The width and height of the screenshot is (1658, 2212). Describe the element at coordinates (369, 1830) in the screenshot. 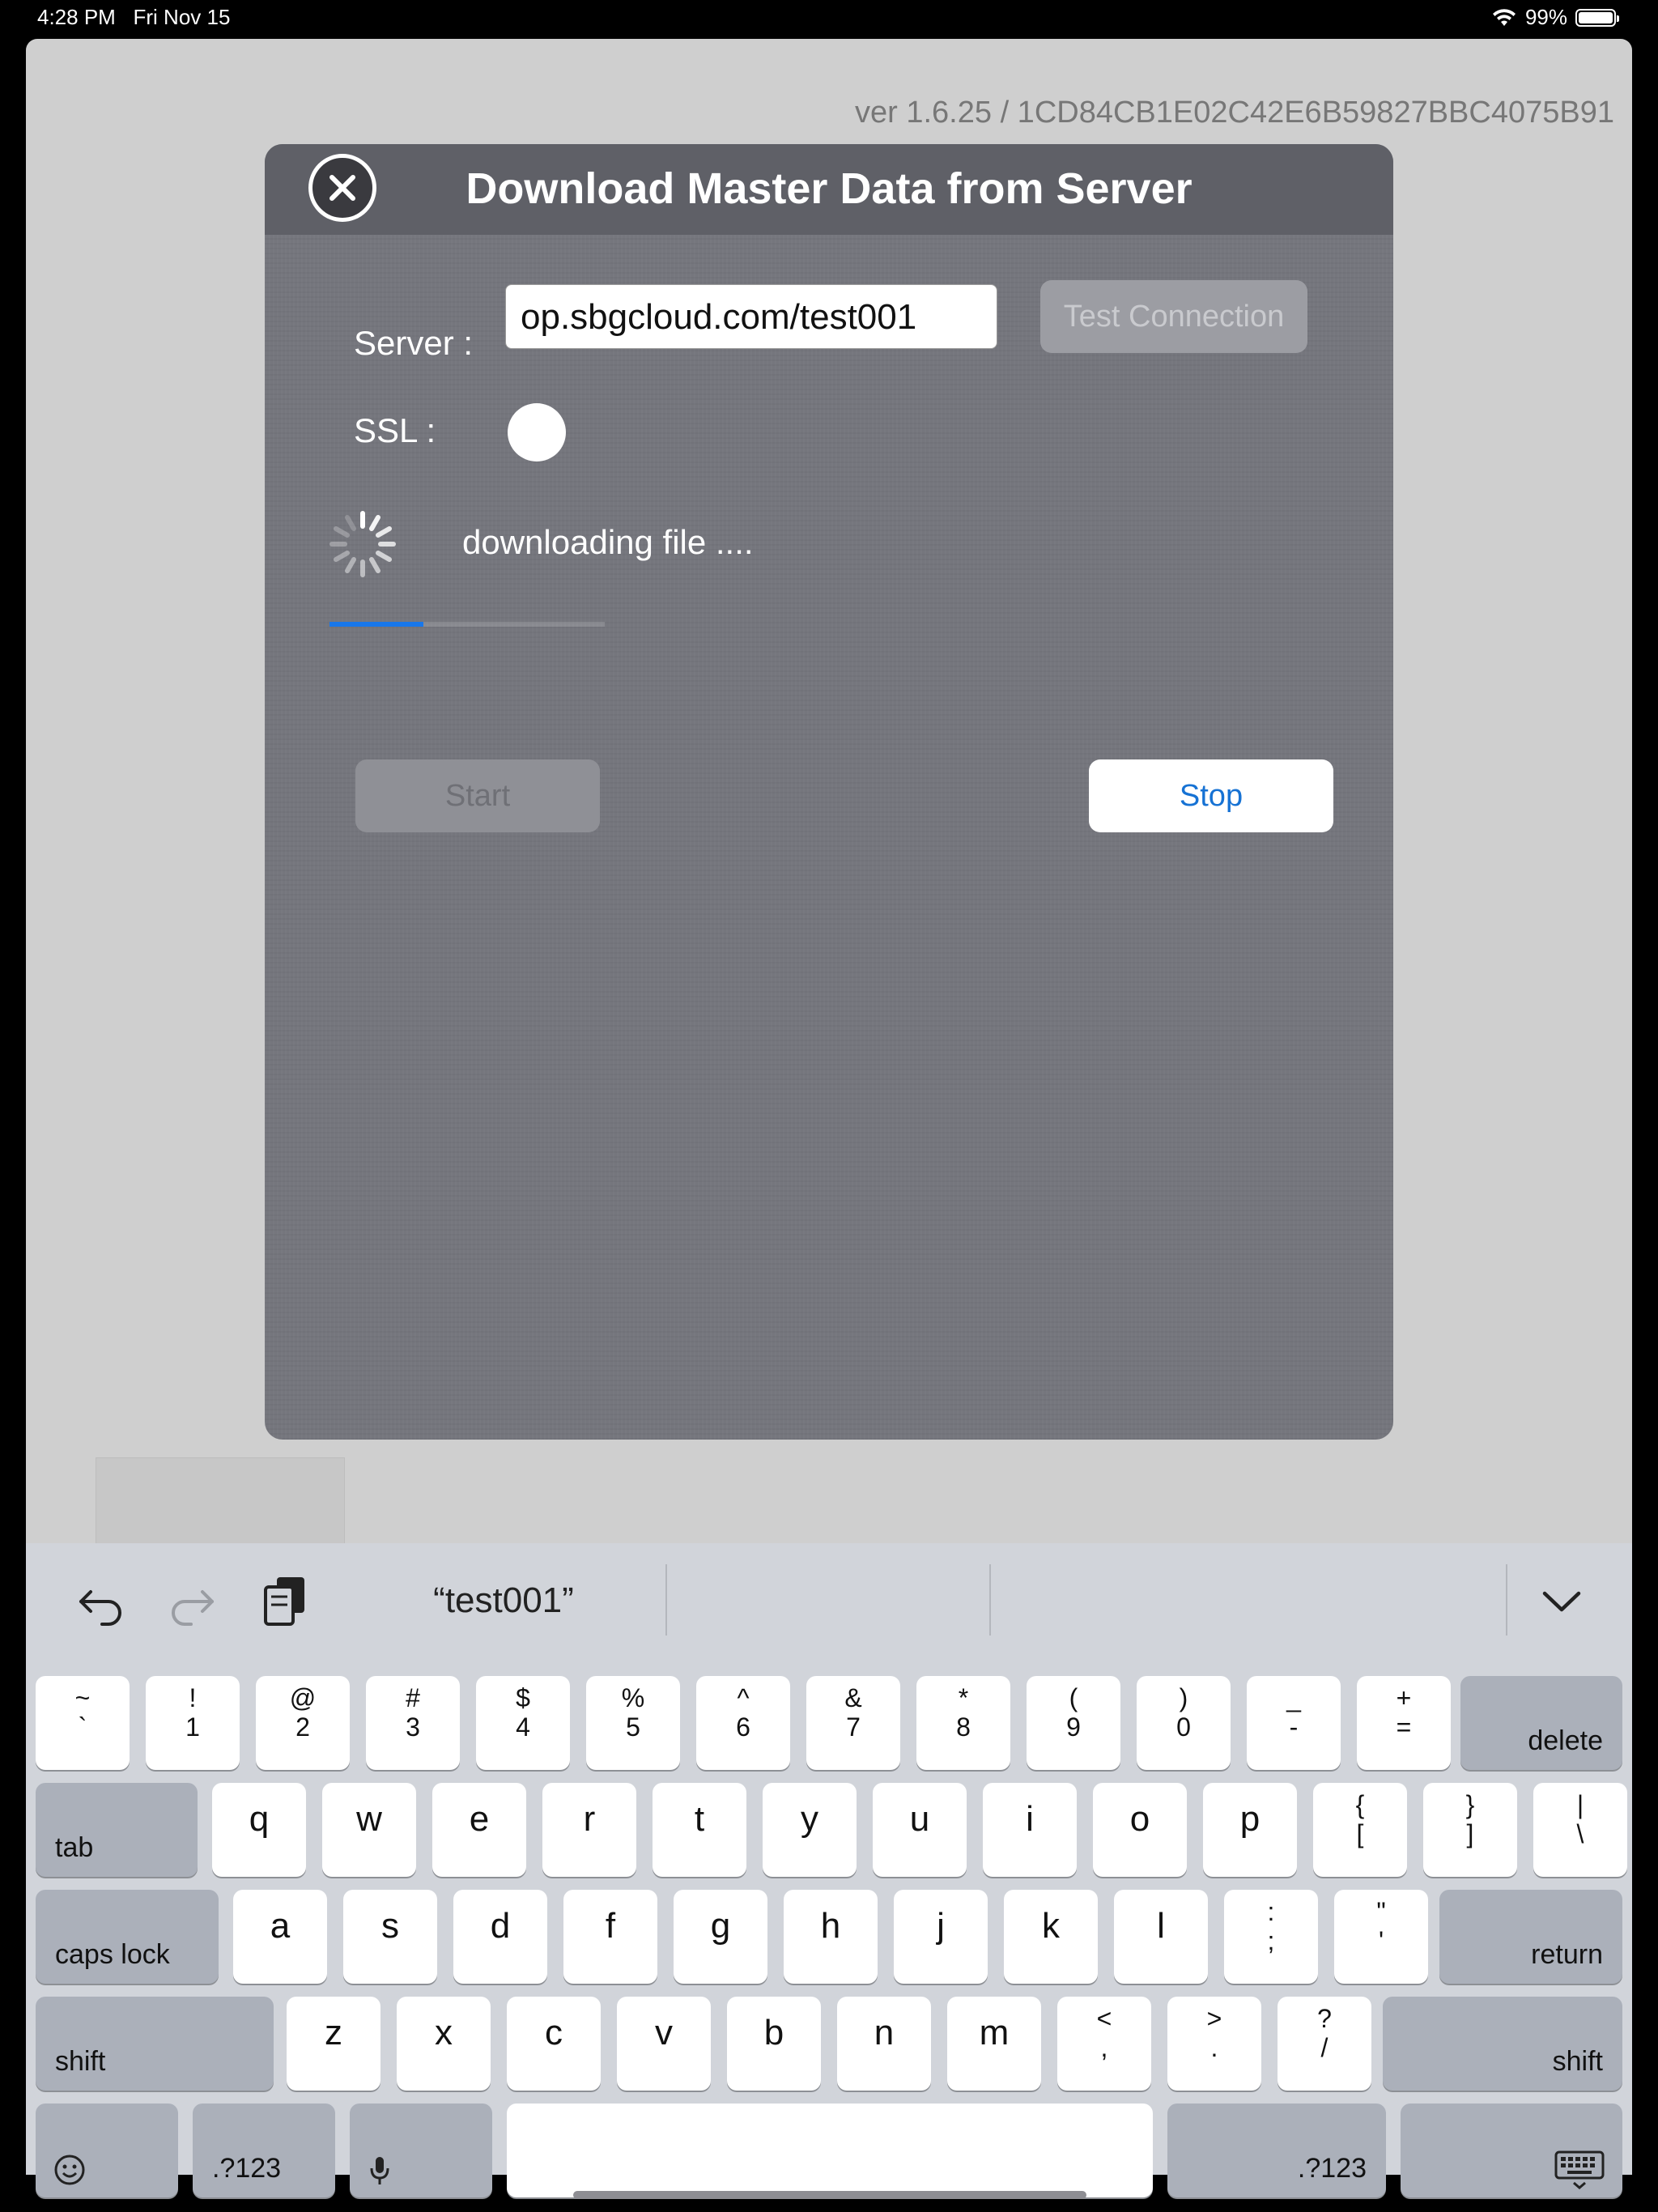

I see `key-w: w` at that location.